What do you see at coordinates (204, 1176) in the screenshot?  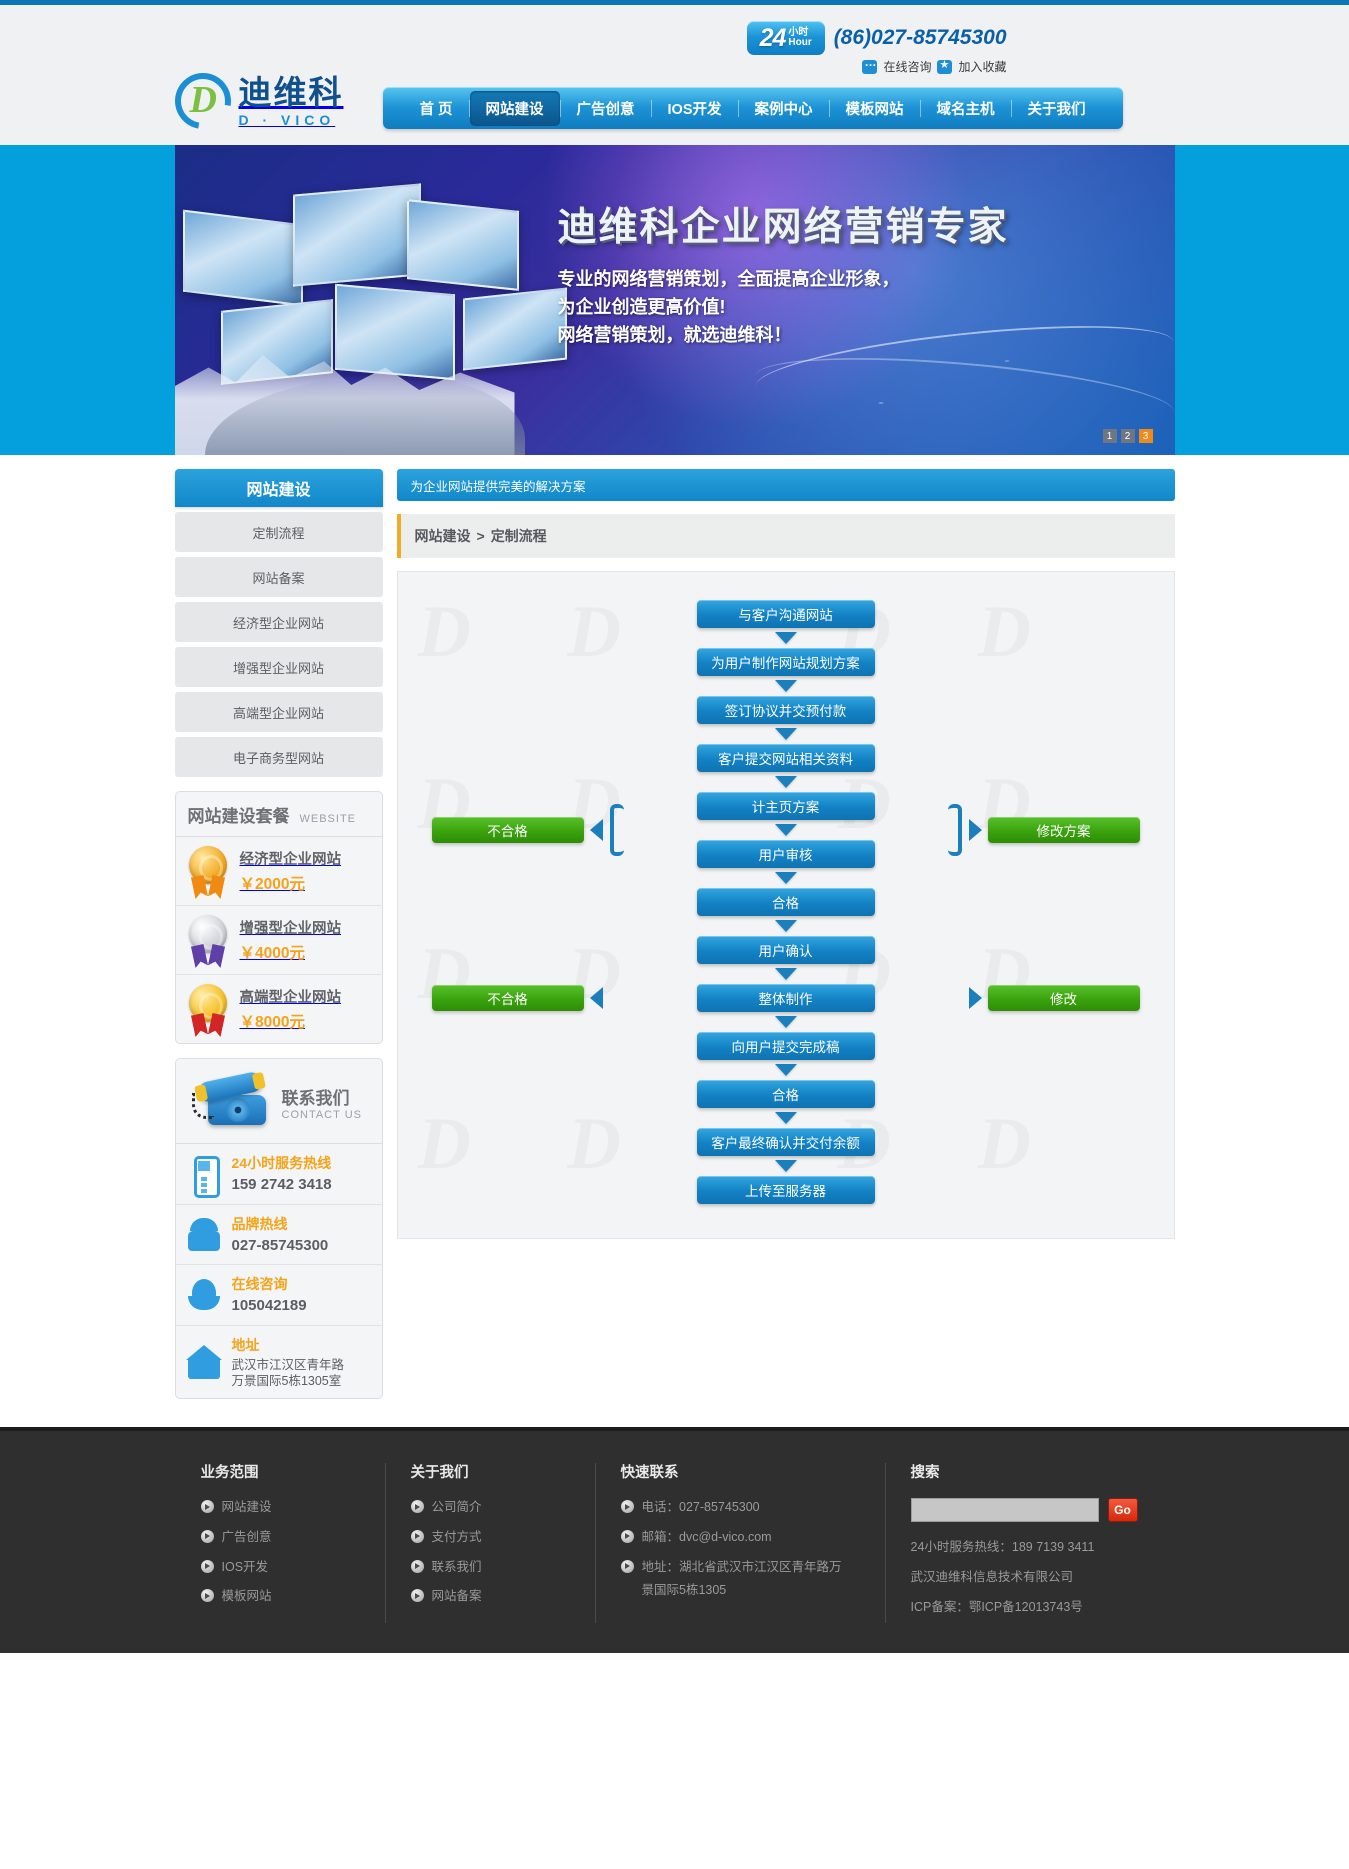 I see `mobile-icon` at bounding box center [204, 1176].